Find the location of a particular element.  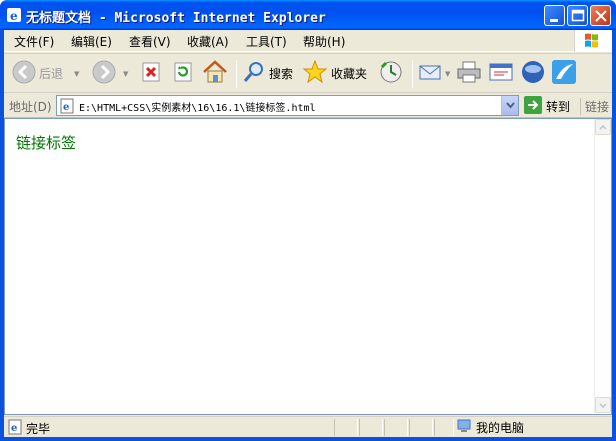

mail-button is located at coordinates (431, 73).